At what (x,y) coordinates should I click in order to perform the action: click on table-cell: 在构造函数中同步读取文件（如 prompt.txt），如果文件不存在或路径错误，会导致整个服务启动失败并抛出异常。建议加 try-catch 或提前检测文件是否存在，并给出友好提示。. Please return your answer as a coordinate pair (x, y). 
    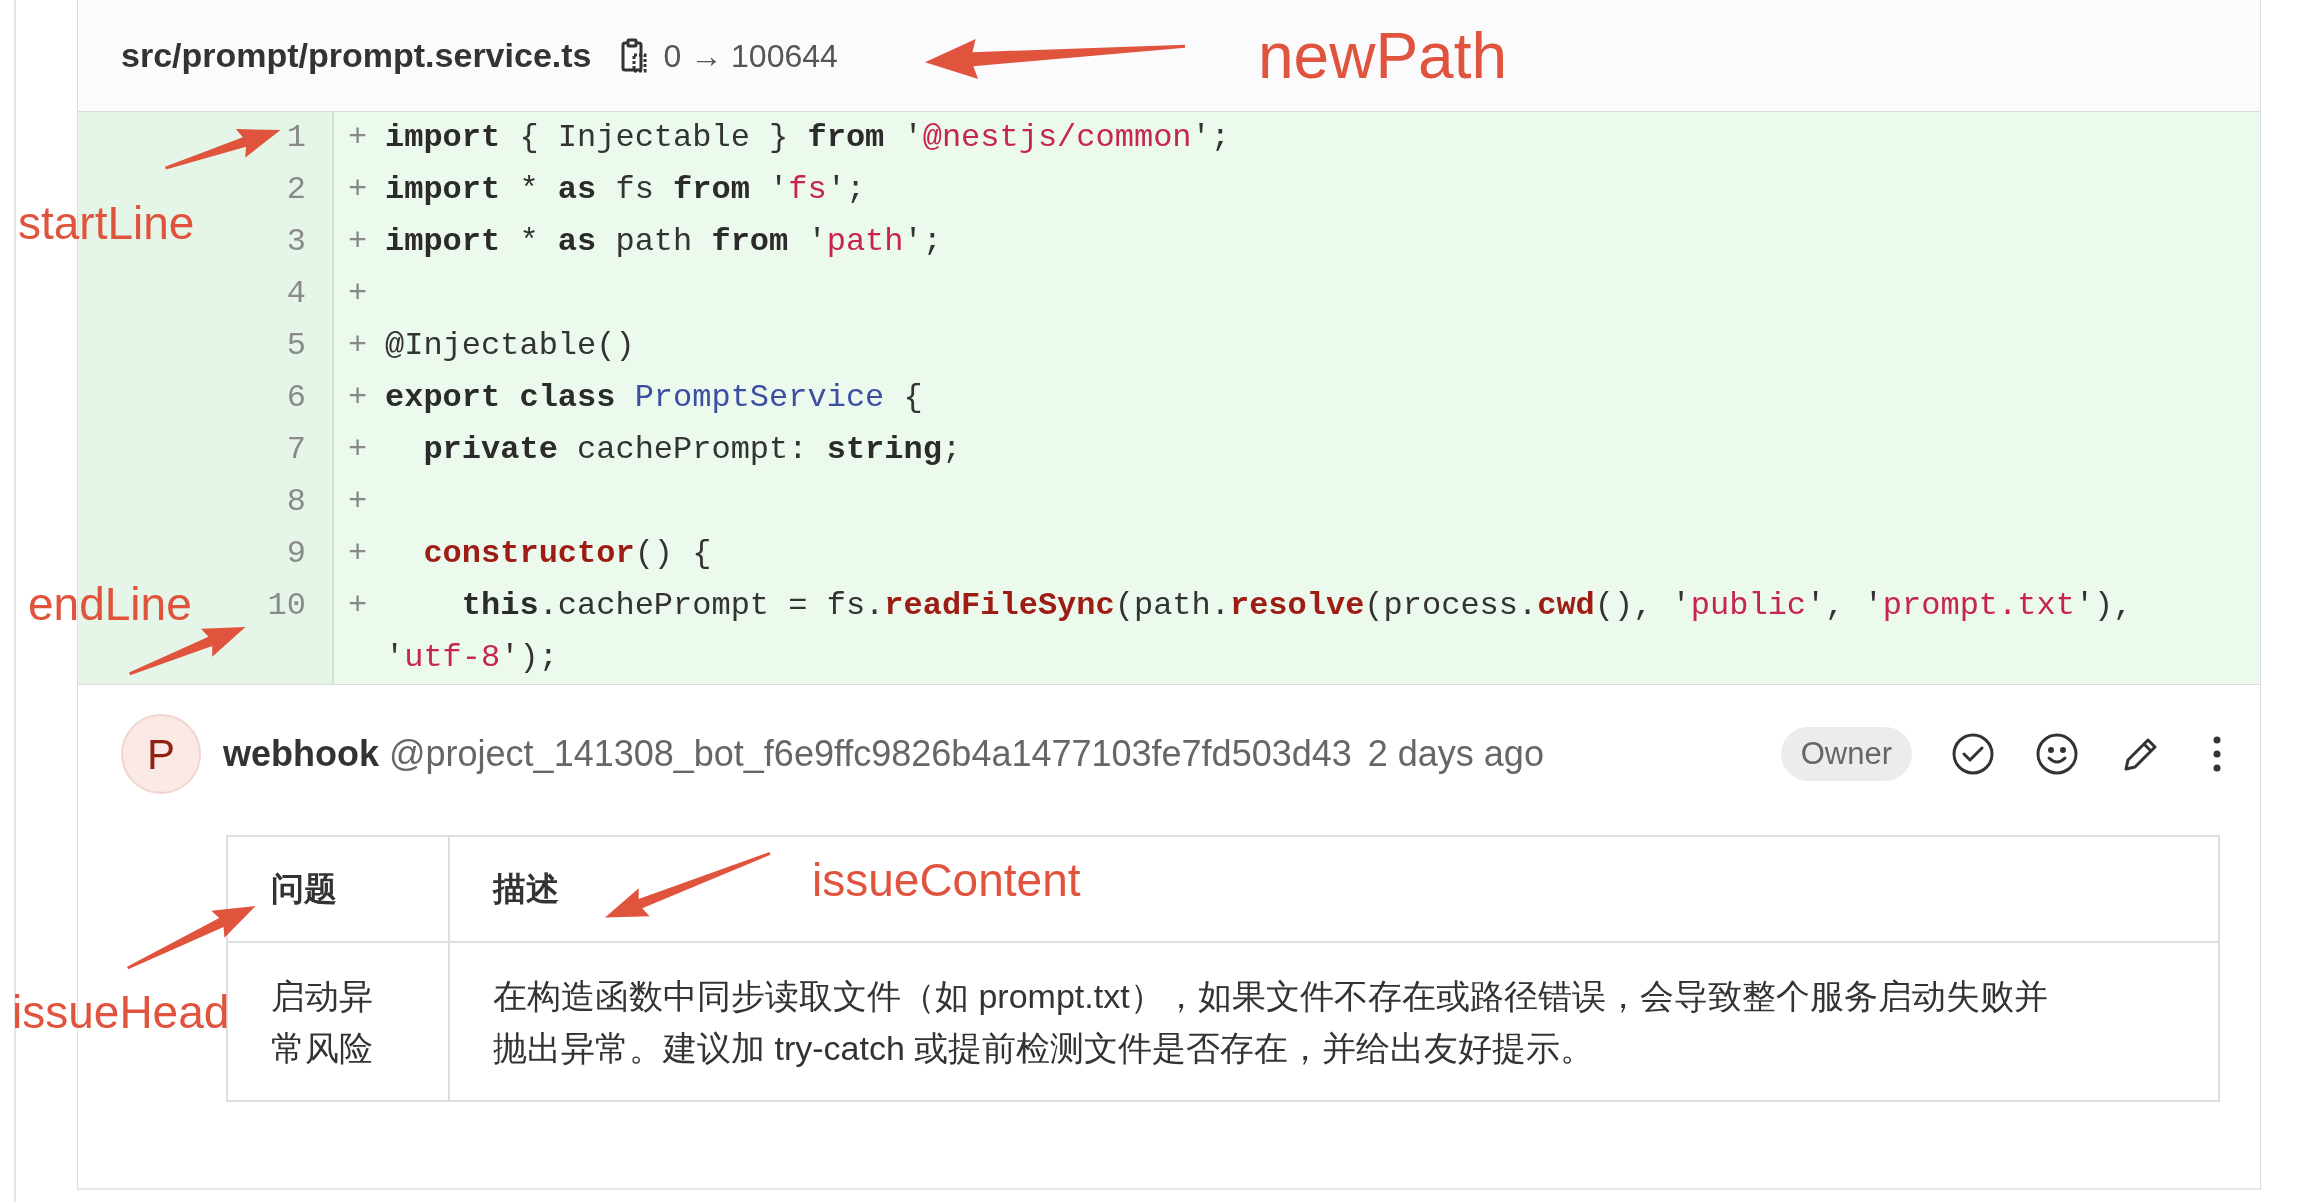
    Looking at the image, I should click on (1334, 1021).